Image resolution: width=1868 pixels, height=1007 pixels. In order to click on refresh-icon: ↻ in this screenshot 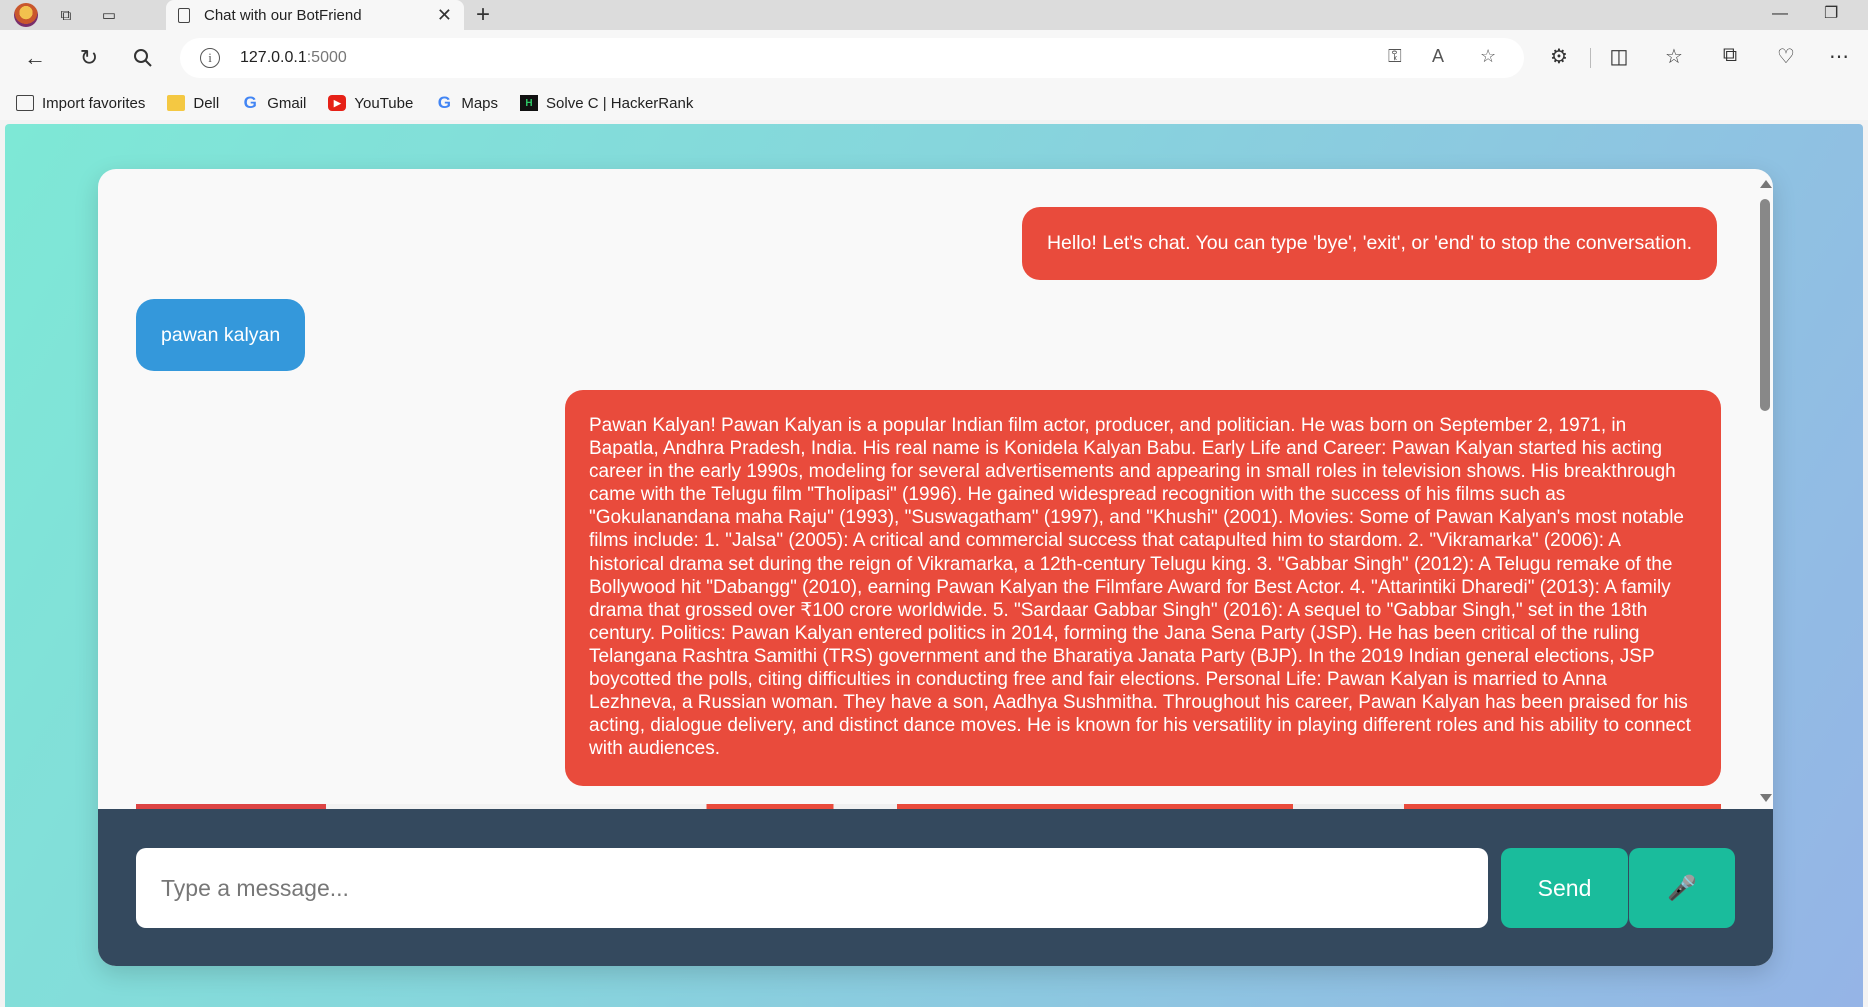, I will do `click(89, 58)`.